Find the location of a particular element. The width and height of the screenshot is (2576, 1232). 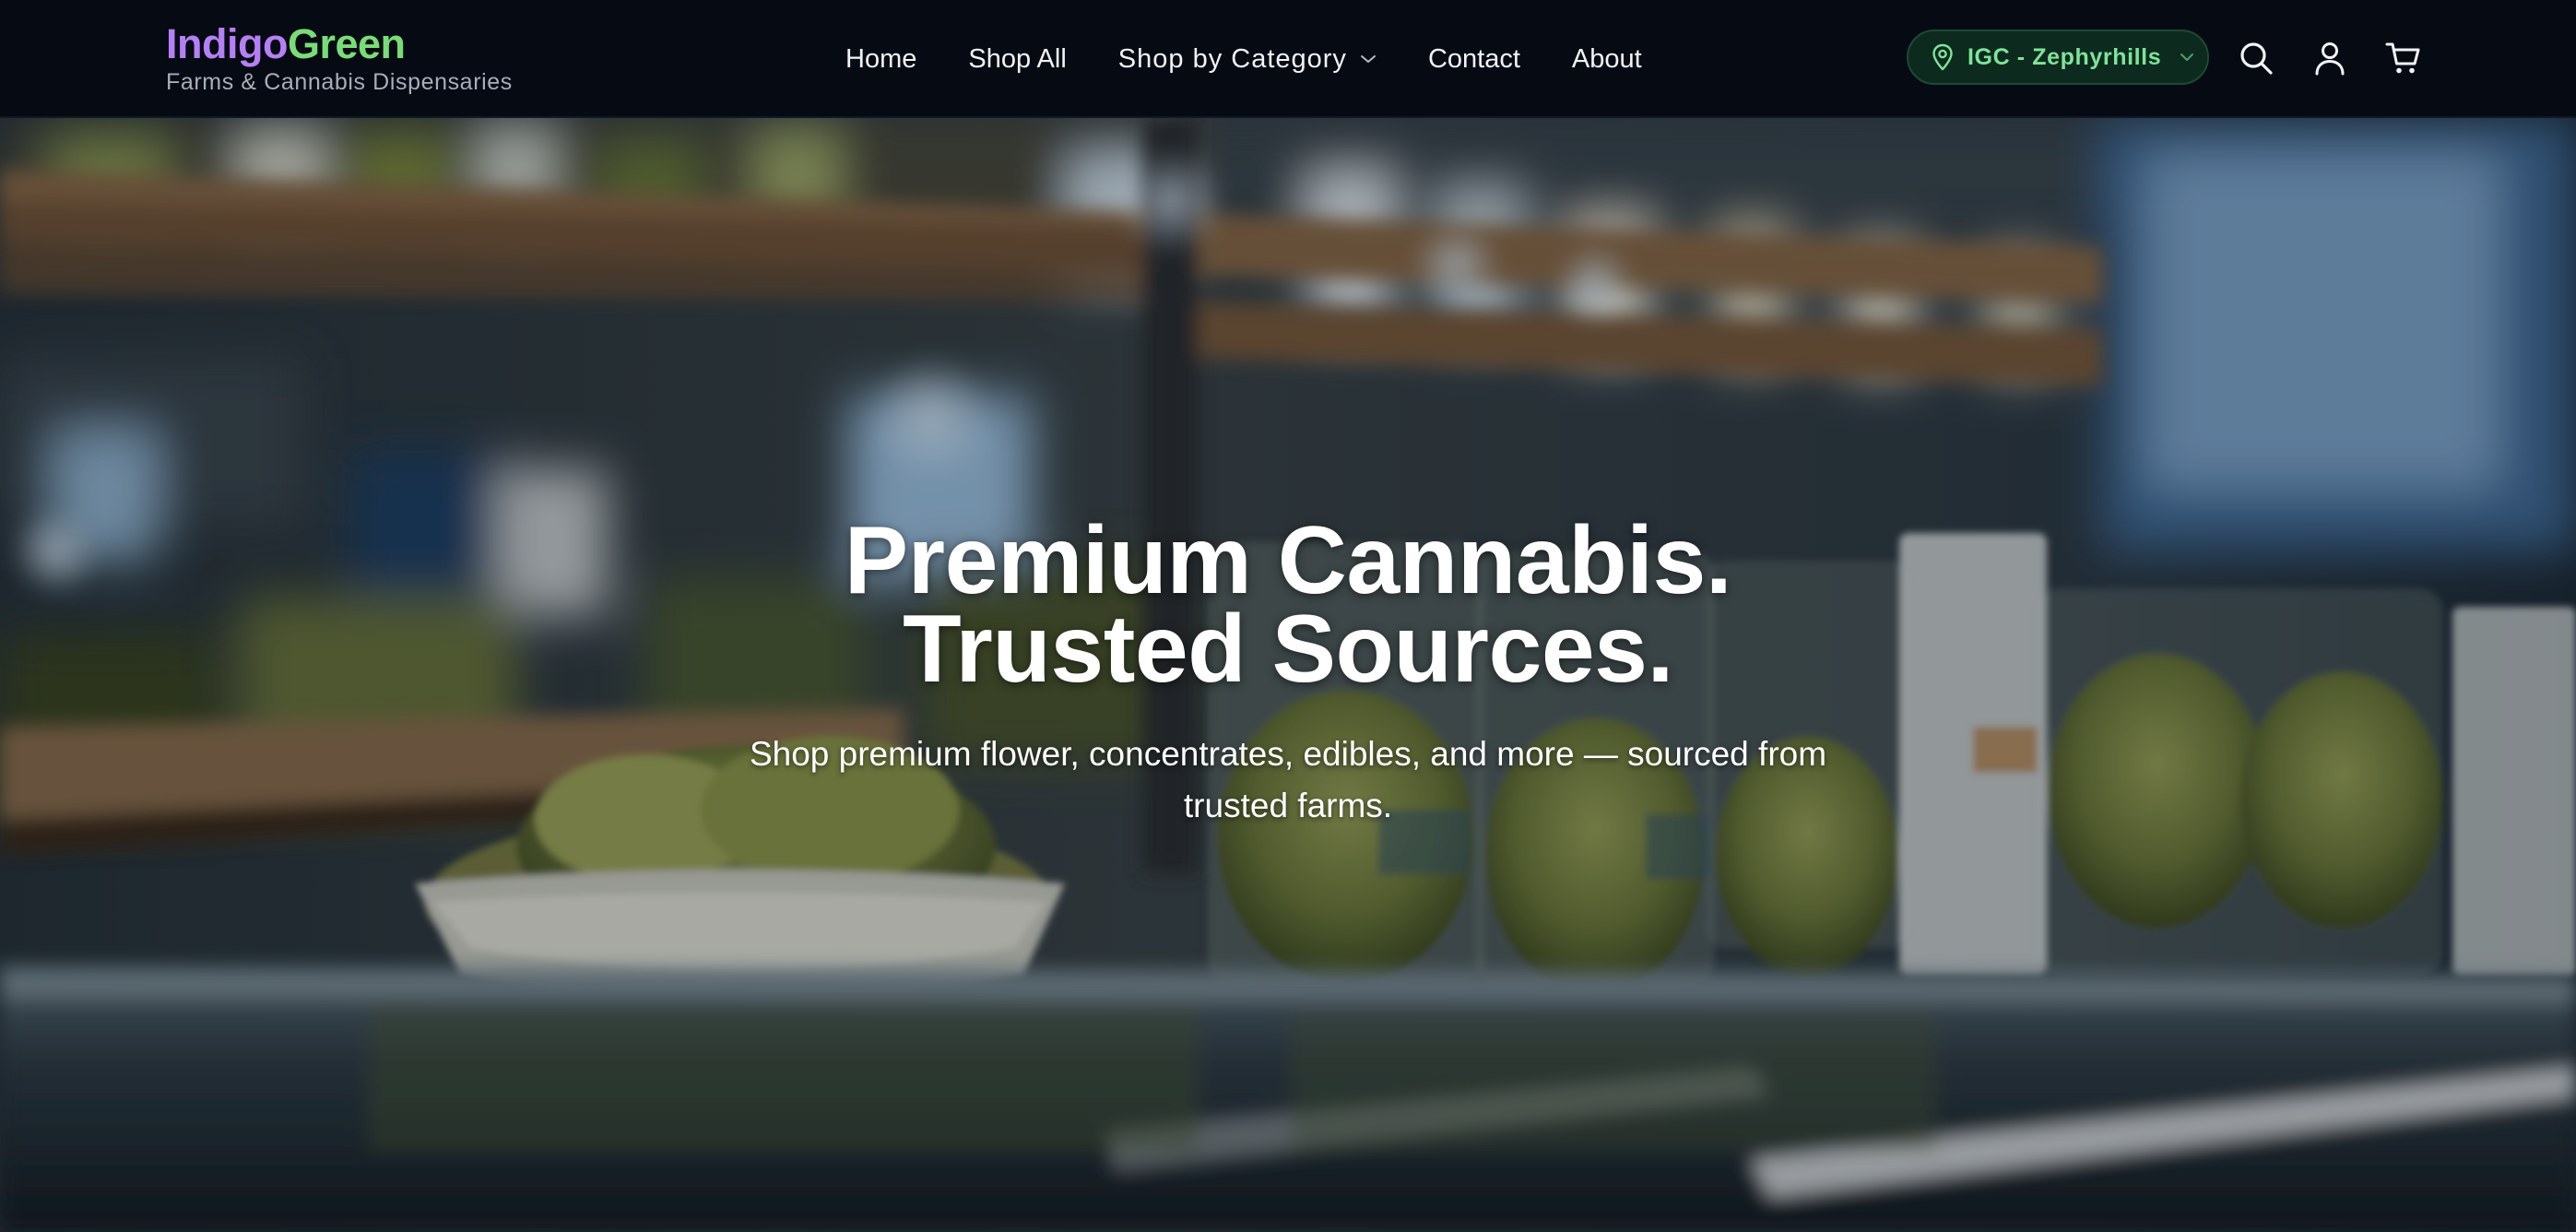

brand-name-green: Green is located at coordinates (346, 44).